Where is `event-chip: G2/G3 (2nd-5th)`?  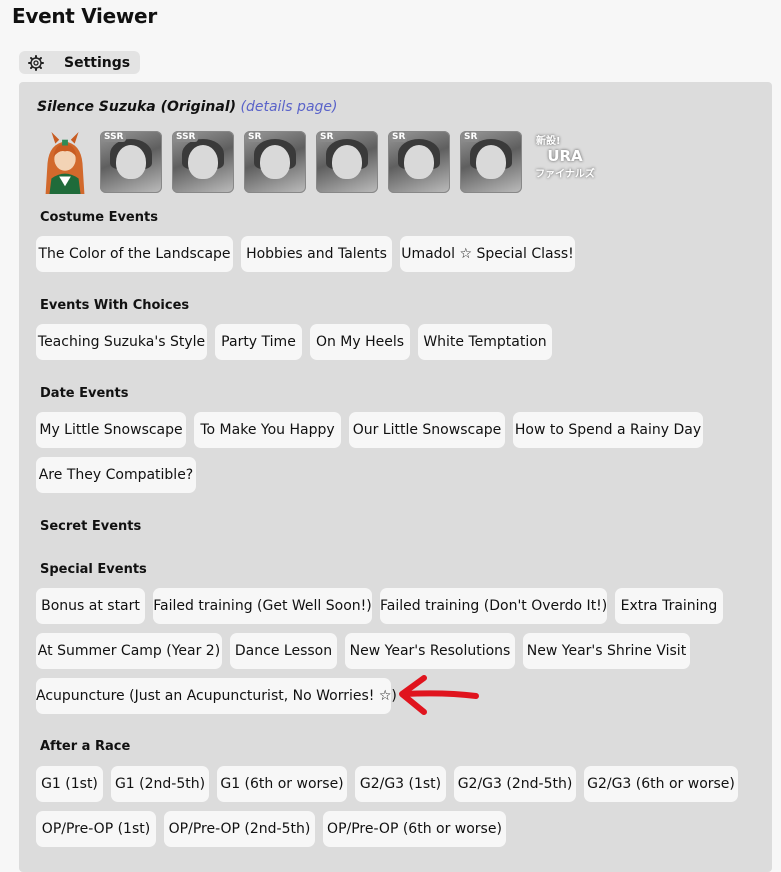
event-chip: G2/G3 (2nd-5th) is located at coordinates (515, 784).